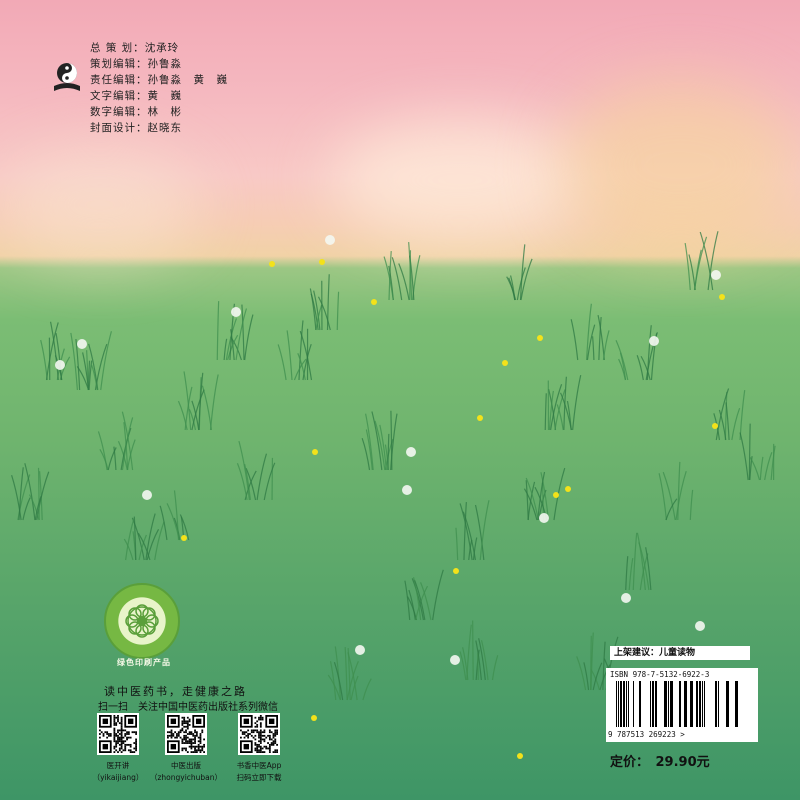 Image resolution: width=800 pixels, height=800 pixels. What do you see at coordinates (142, 621) in the screenshot?
I see `green-printing-seal-icon` at bounding box center [142, 621].